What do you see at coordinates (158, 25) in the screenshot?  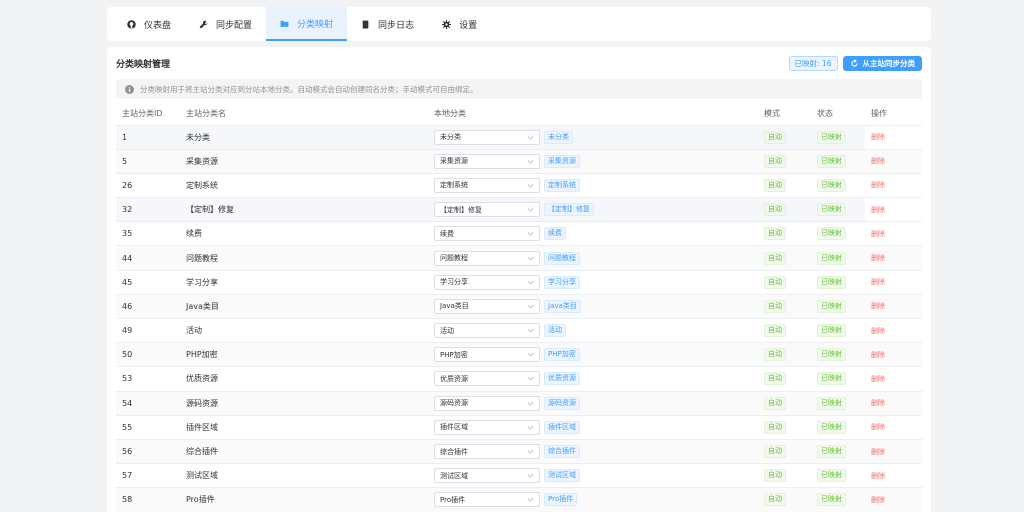 I see `tab-label: 仪表盘` at bounding box center [158, 25].